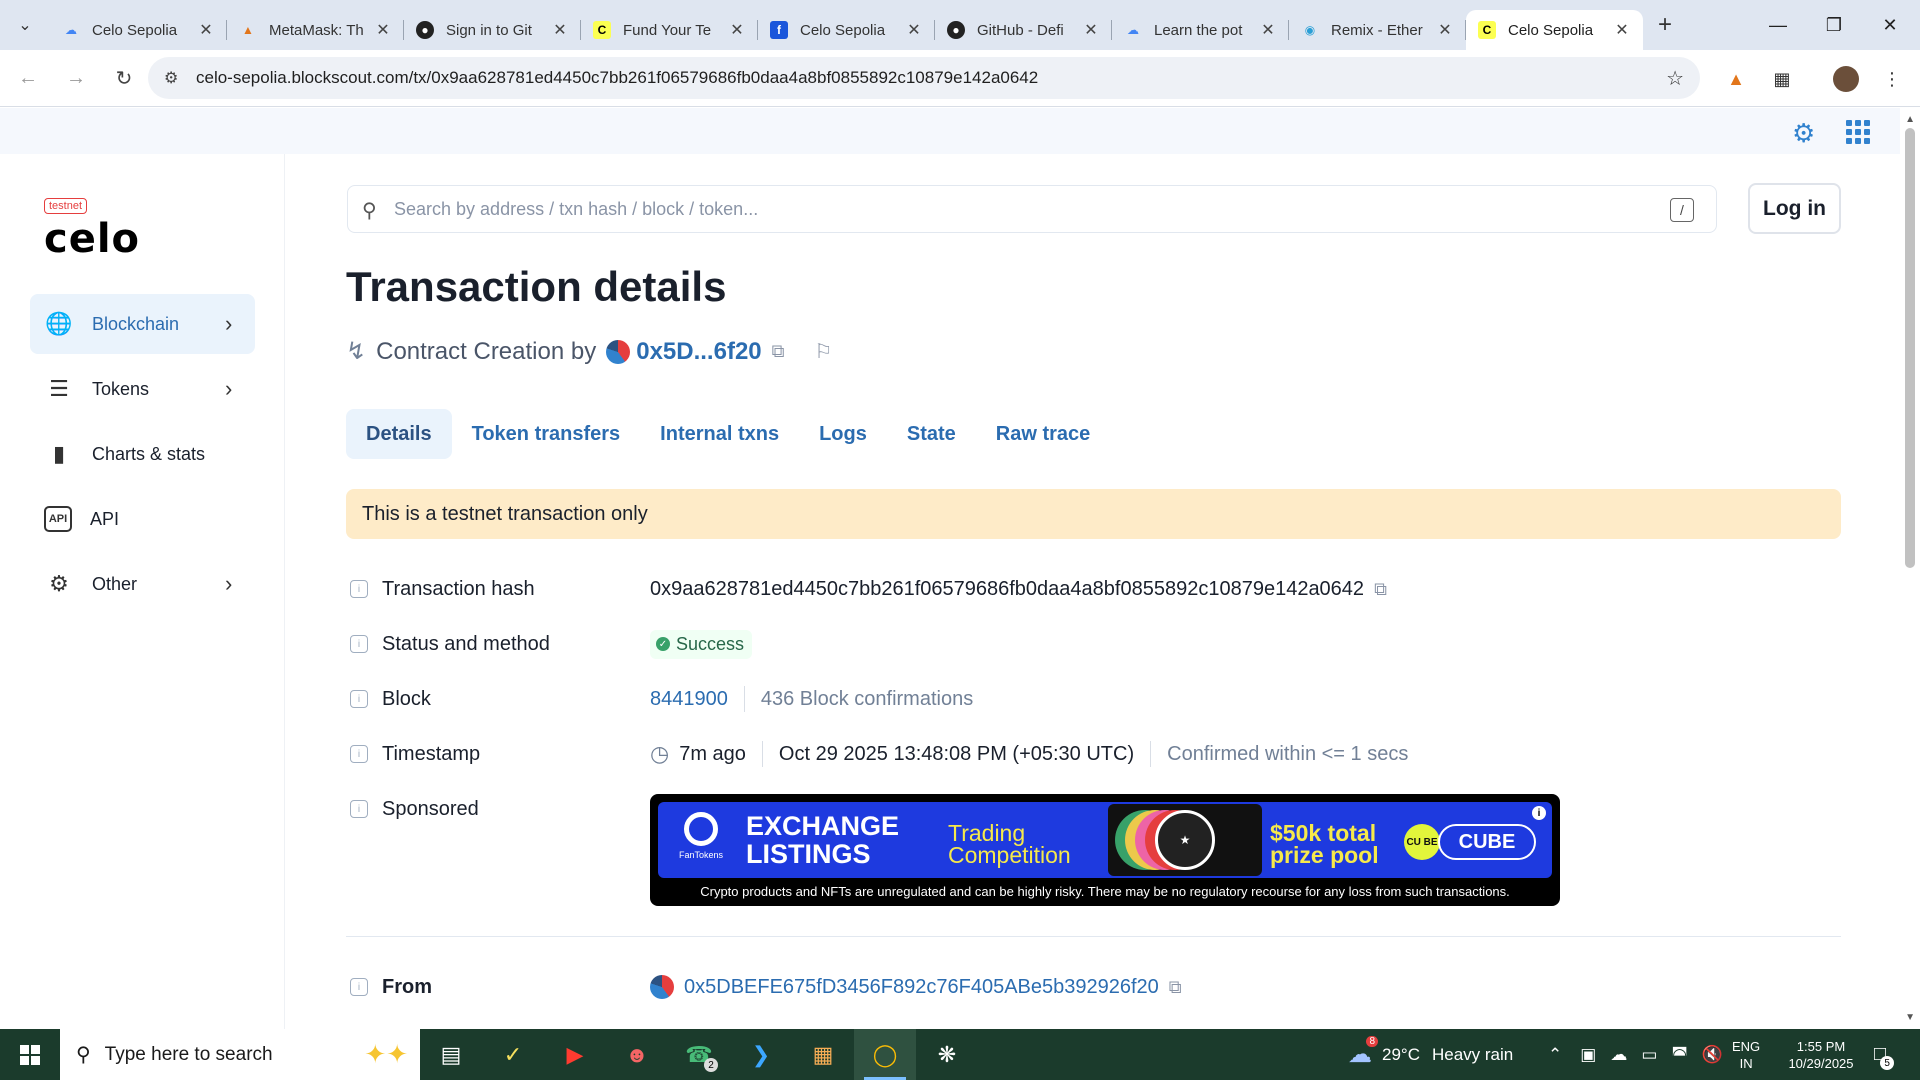 The image size is (1920, 1080). I want to click on tab-details: Details, so click(399, 434).